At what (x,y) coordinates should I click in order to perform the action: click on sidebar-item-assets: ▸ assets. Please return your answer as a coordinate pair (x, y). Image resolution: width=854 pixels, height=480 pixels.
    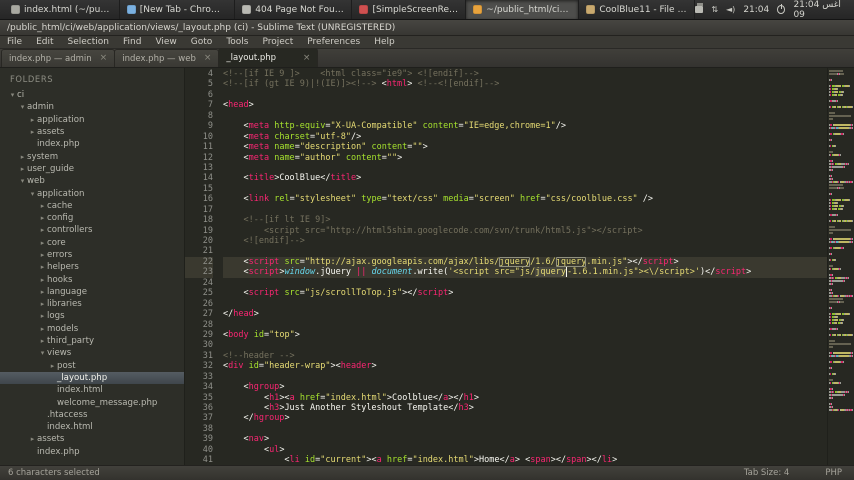
    Looking at the image, I should click on (92, 439).